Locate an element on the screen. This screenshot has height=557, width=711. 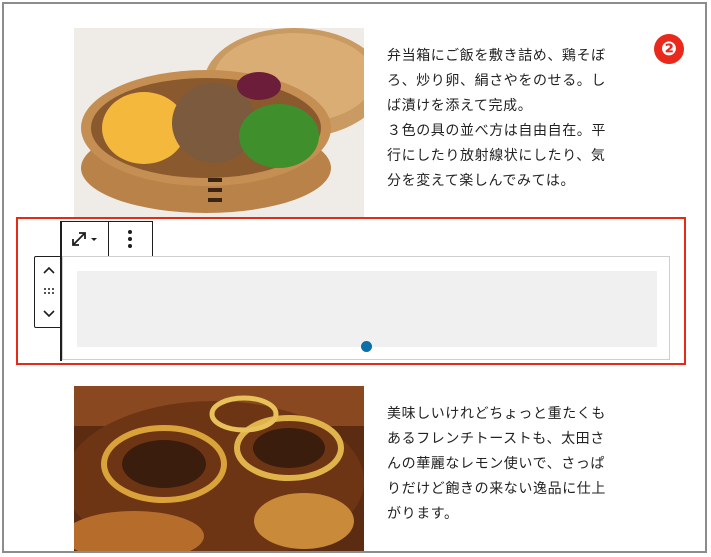
lemon-french-toast-photo is located at coordinates (219, 468).